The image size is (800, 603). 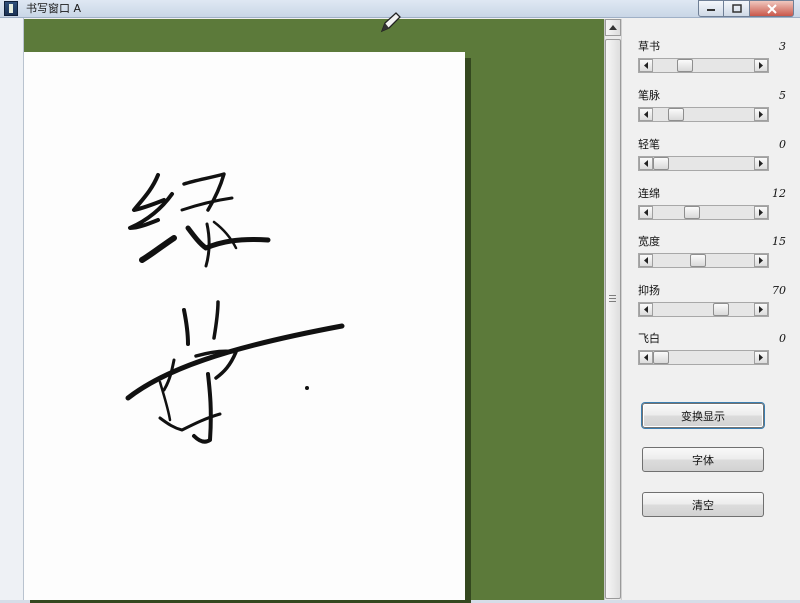 What do you see at coordinates (712, 203) in the screenshot?
I see `slider-continuity: 连绵 12` at bounding box center [712, 203].